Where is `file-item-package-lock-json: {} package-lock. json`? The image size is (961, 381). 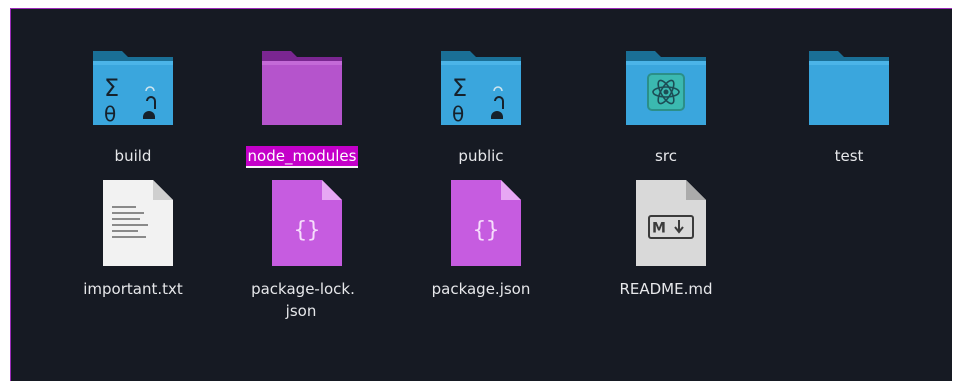 file-item-package-lock-json: {} package-lock. json is located at coordinates (302, 236).